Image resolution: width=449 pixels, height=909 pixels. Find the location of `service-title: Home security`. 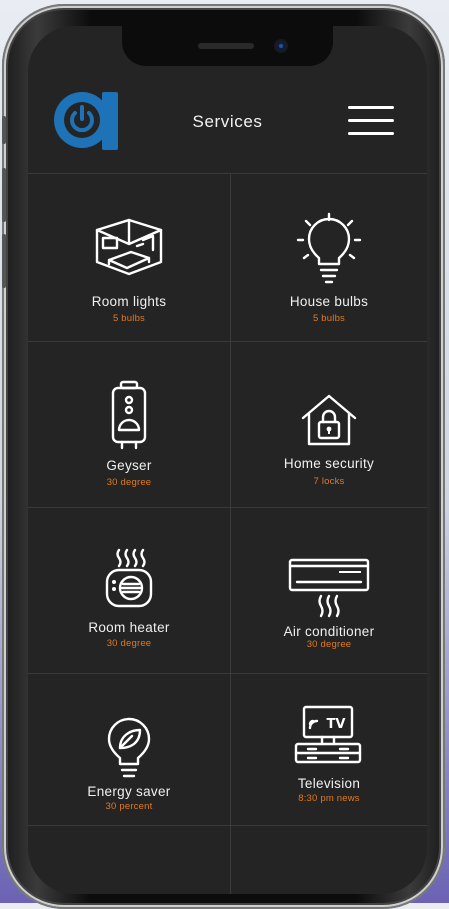

service-title: Home security is located at coordinates (329, 463).